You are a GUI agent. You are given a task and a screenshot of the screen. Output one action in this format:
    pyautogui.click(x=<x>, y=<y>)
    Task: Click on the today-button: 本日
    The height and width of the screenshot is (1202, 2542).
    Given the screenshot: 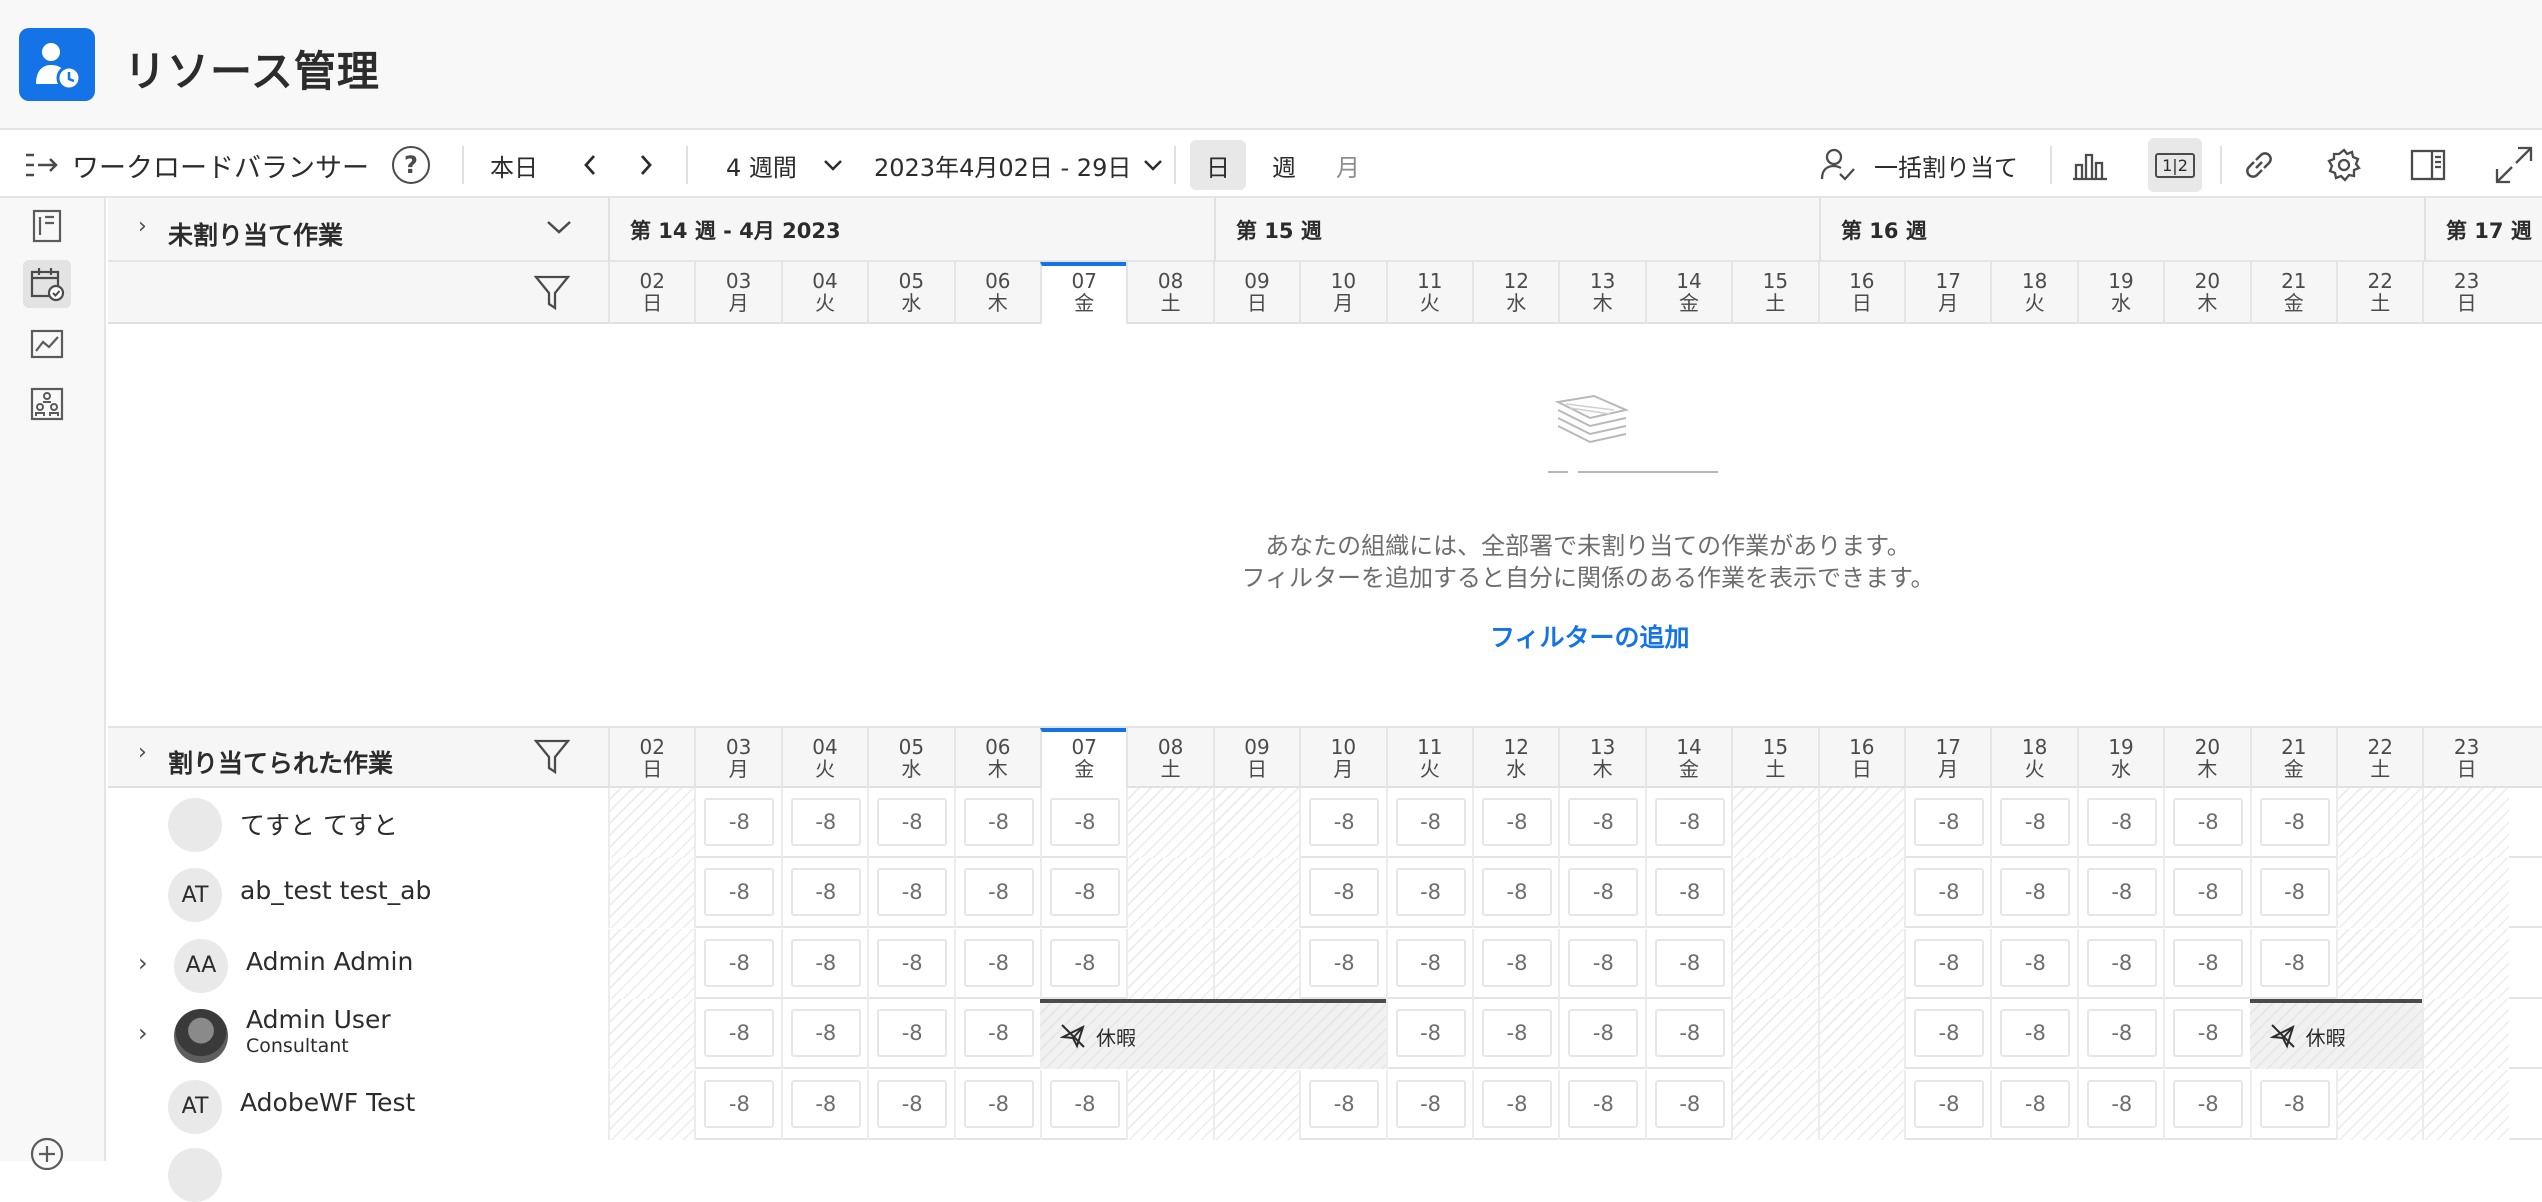 What is the action you would take?
    pyautogui.click(x=514, y=165)
    